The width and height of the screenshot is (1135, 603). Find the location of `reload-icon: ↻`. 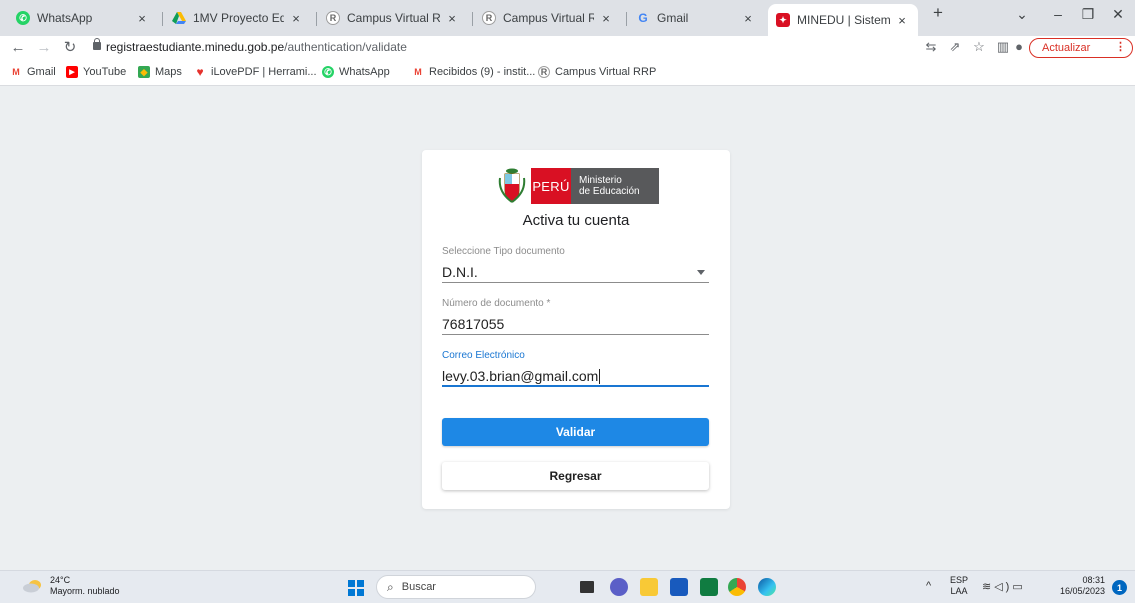

reload-icon: ↻ is located at coordinates (70, 48).